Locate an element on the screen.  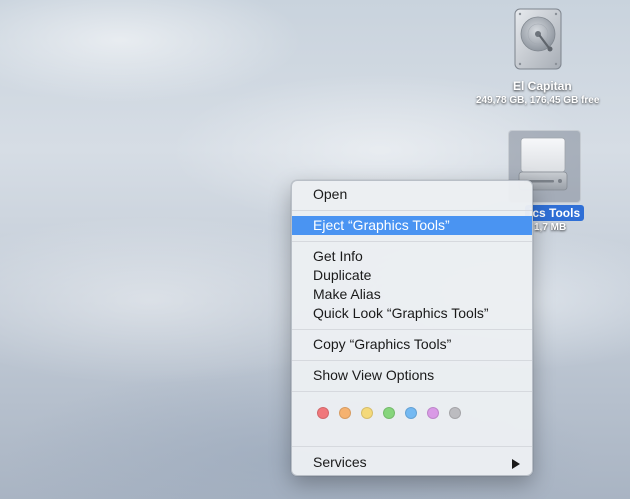
disk-name-graphics-tools: ics Tools is located at coordinates (555, 213).